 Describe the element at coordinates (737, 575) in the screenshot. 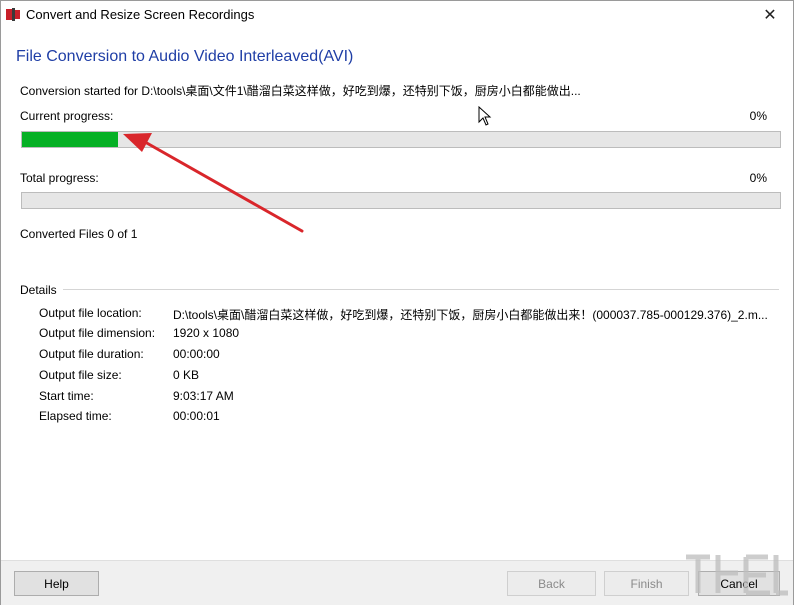

I see `watermark-logo` at that location.